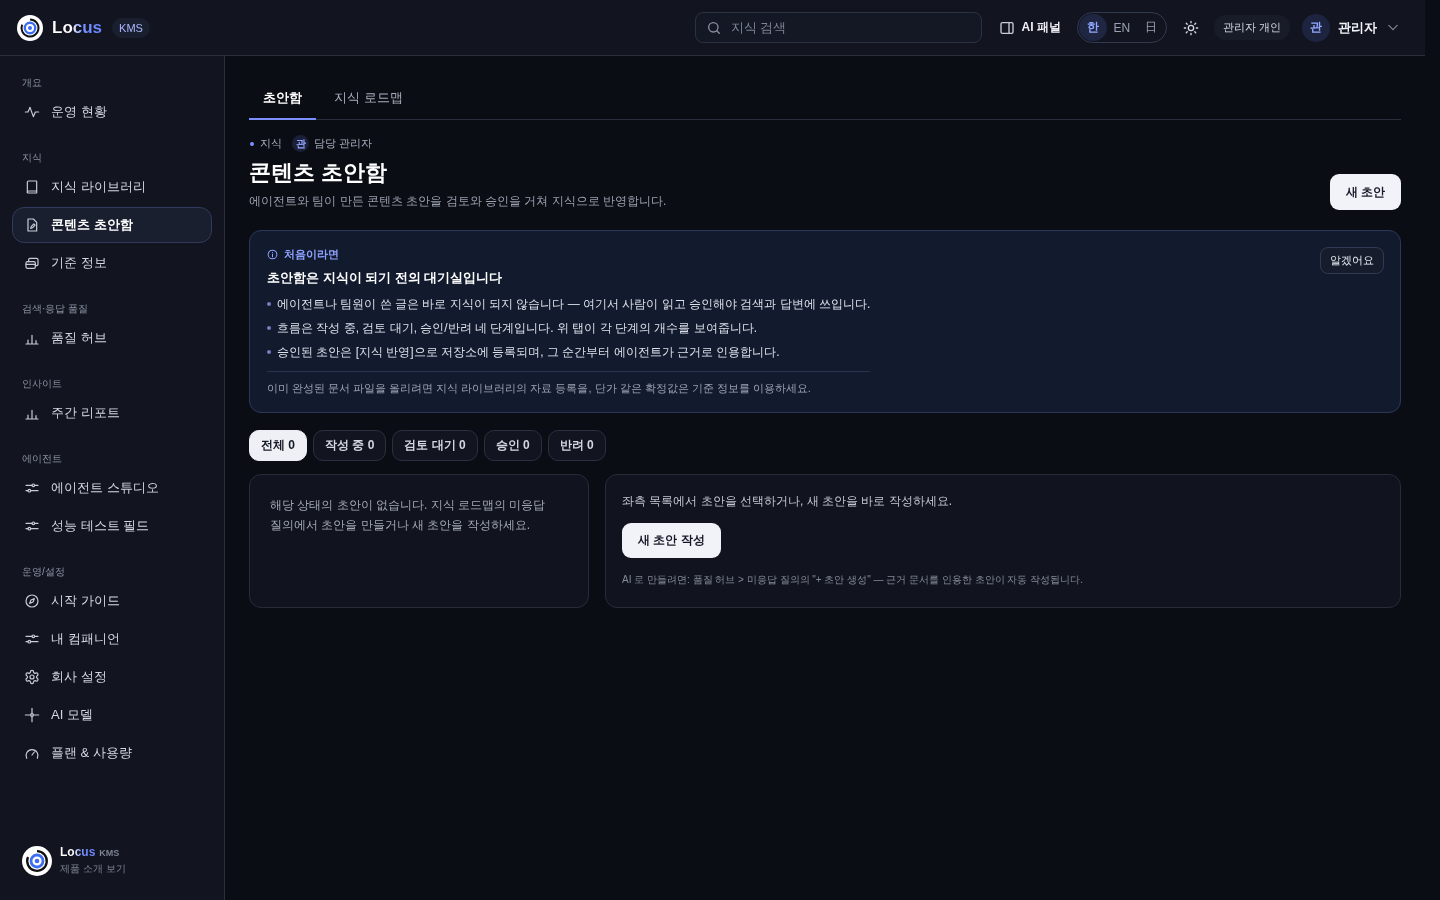 This screenshot has height=900, width=1440. Describe the element at coordinates (32, 225) in the screenshot. I see `document-pen-icon` at that location.